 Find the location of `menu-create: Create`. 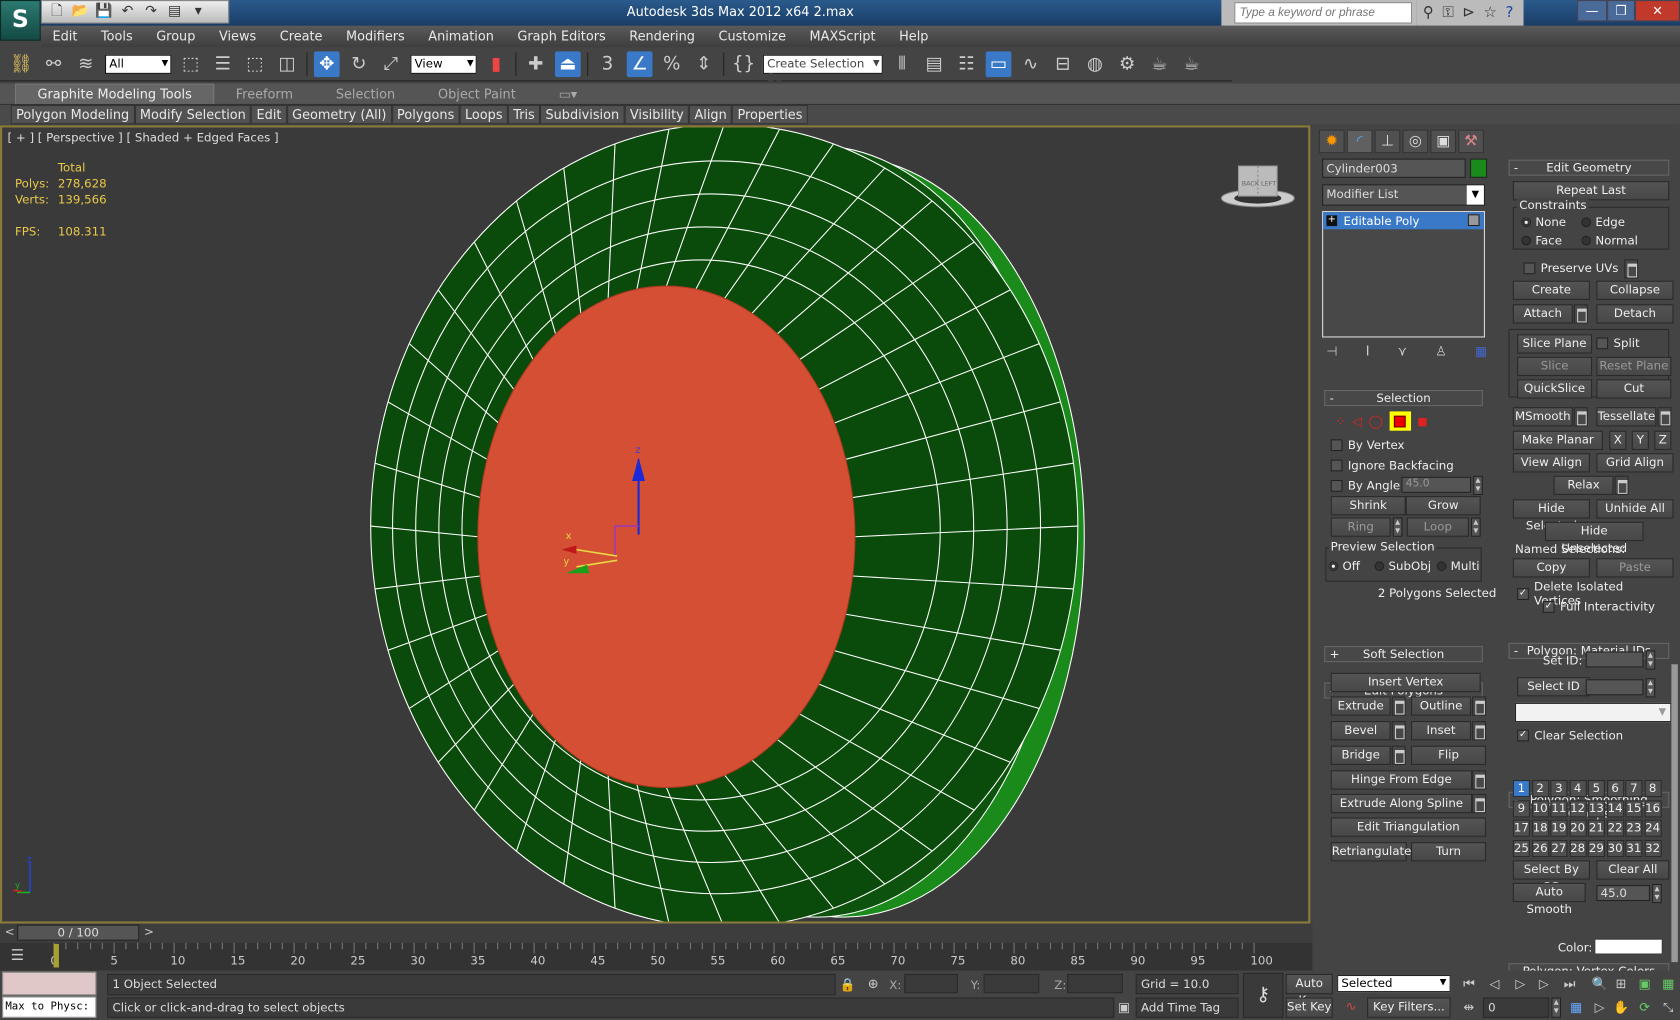

menu-create: Create is located at coordinates (301, 36).